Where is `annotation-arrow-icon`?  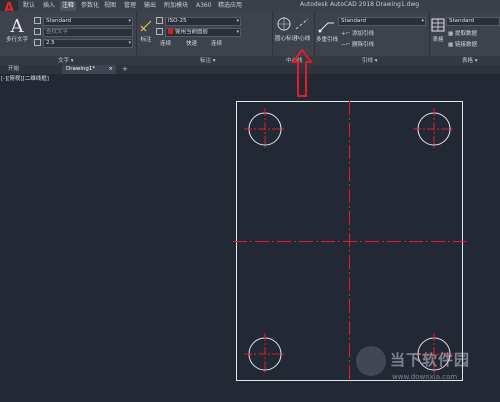 annotation-arrow-icon is located at coordinates (302, 72).